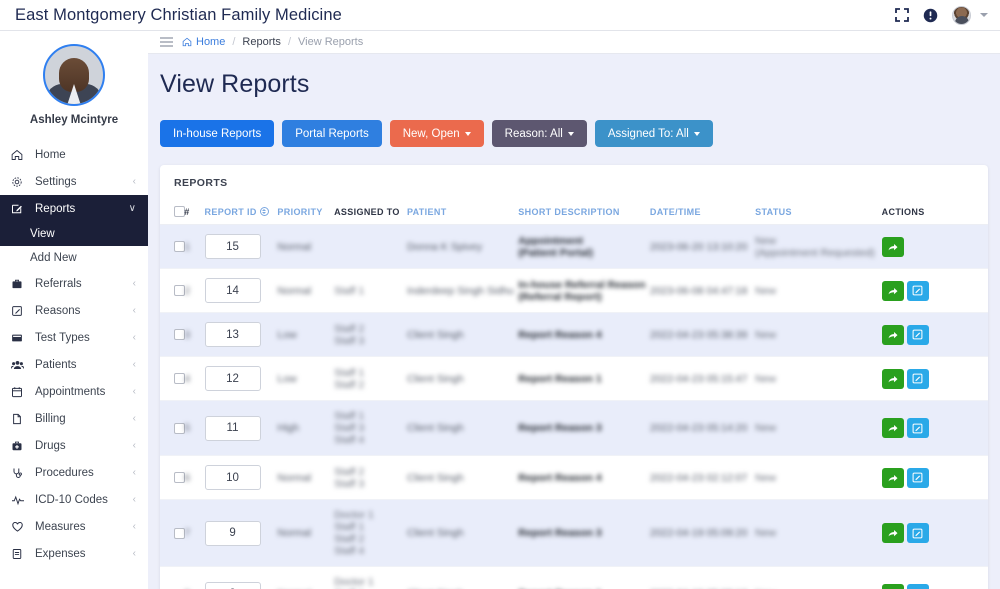 Image resolution: width=1000 pixels, height=589 pixels. I want to click on sidebar-item-billing: Billing ‹, so click(74, 418).